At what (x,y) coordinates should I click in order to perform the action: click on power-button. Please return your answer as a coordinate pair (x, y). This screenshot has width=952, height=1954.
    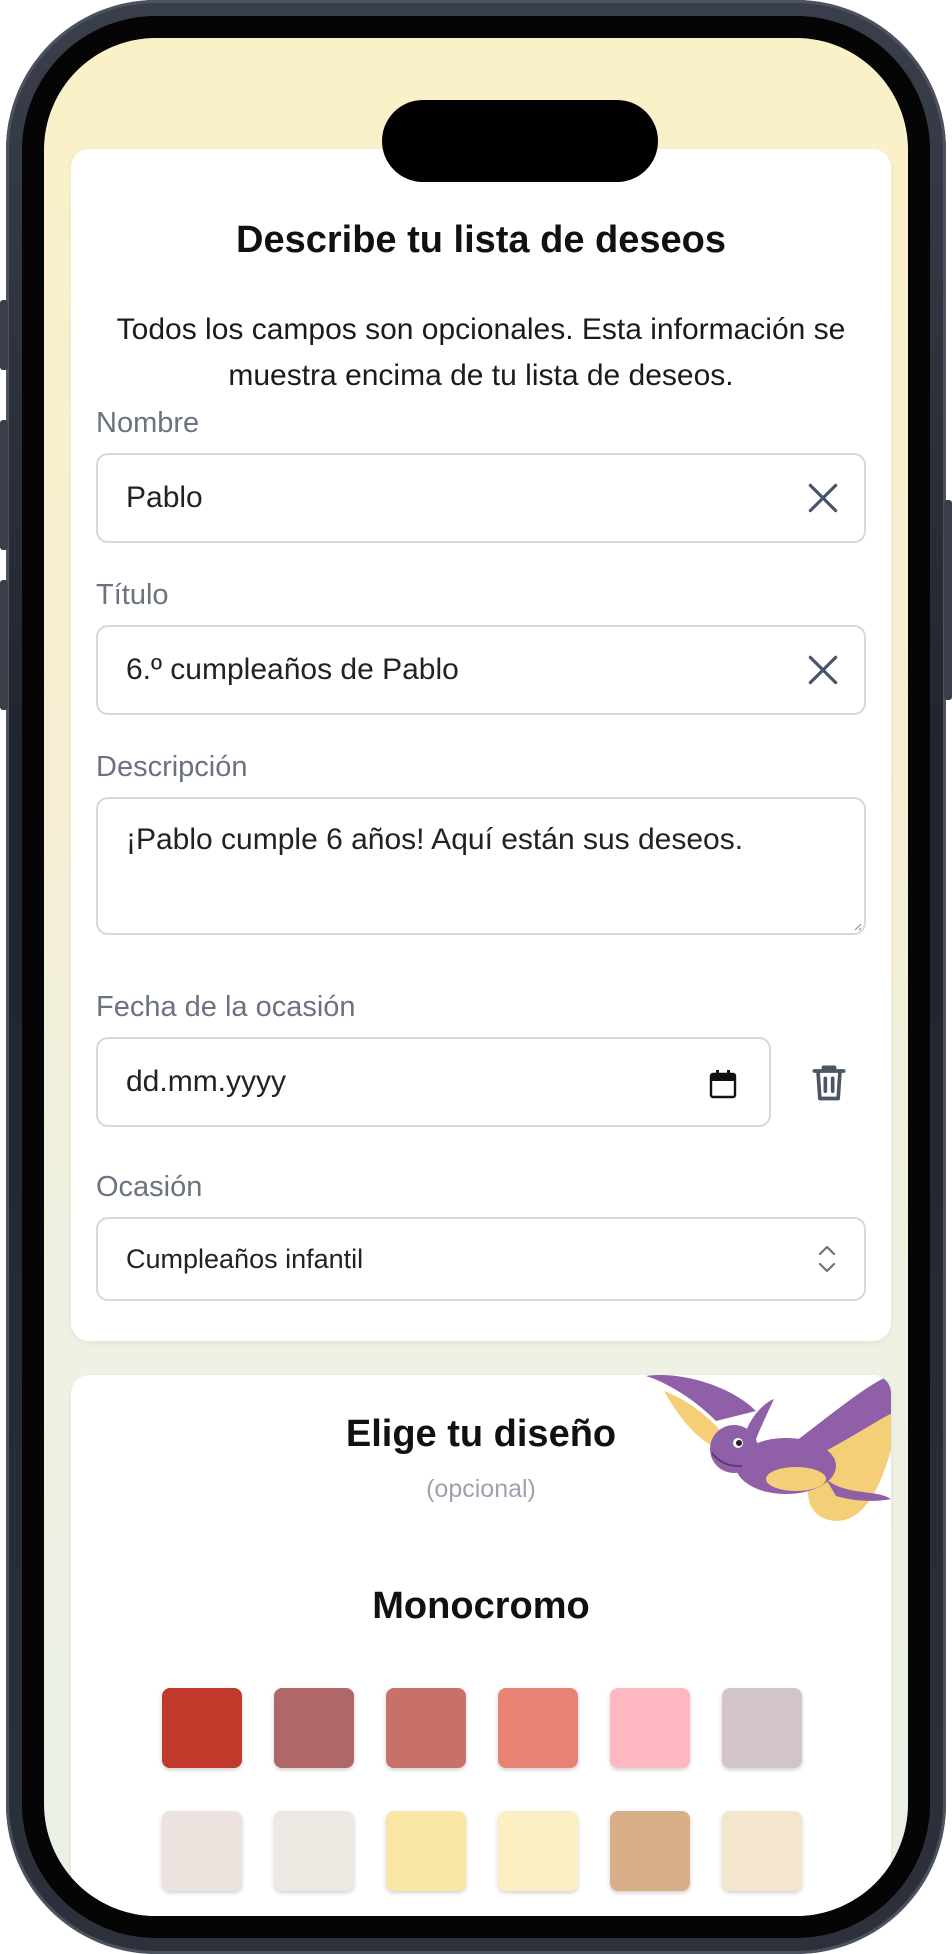
    Looking at the image, I should click on (948, 600).